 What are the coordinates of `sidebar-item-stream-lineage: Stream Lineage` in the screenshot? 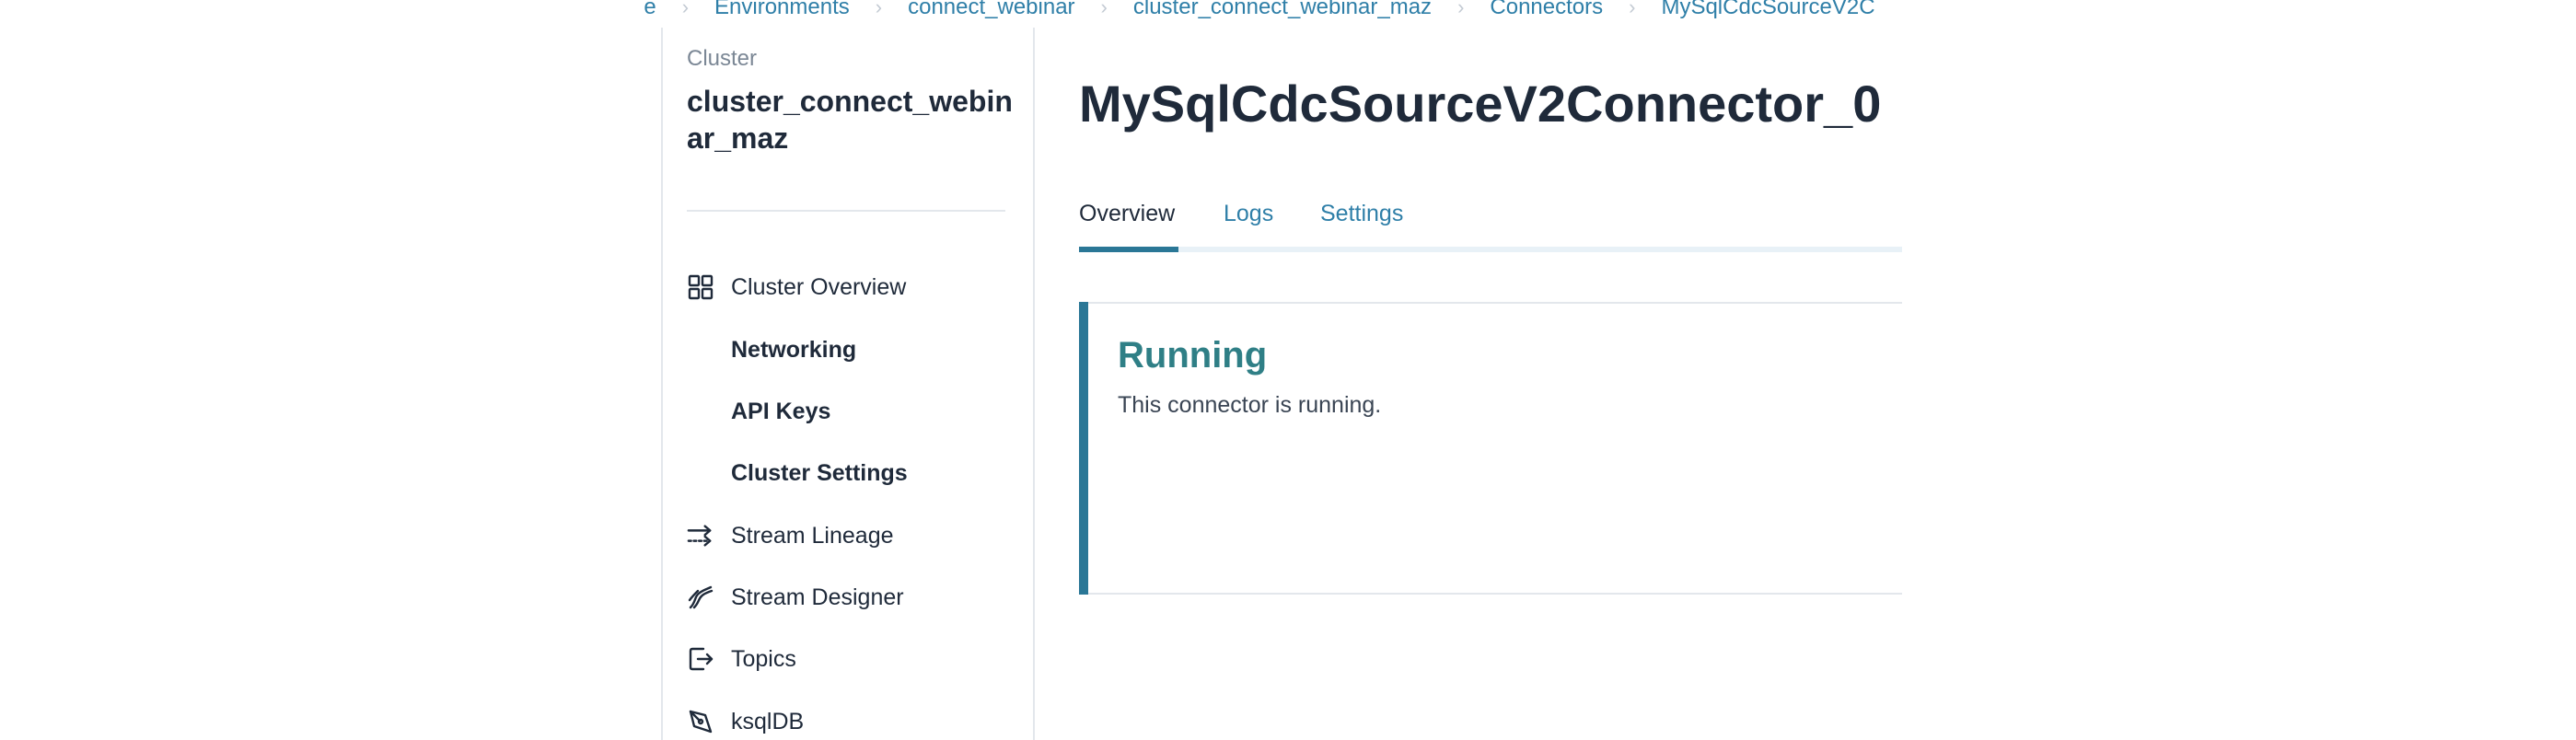 It's located at (790, 535).